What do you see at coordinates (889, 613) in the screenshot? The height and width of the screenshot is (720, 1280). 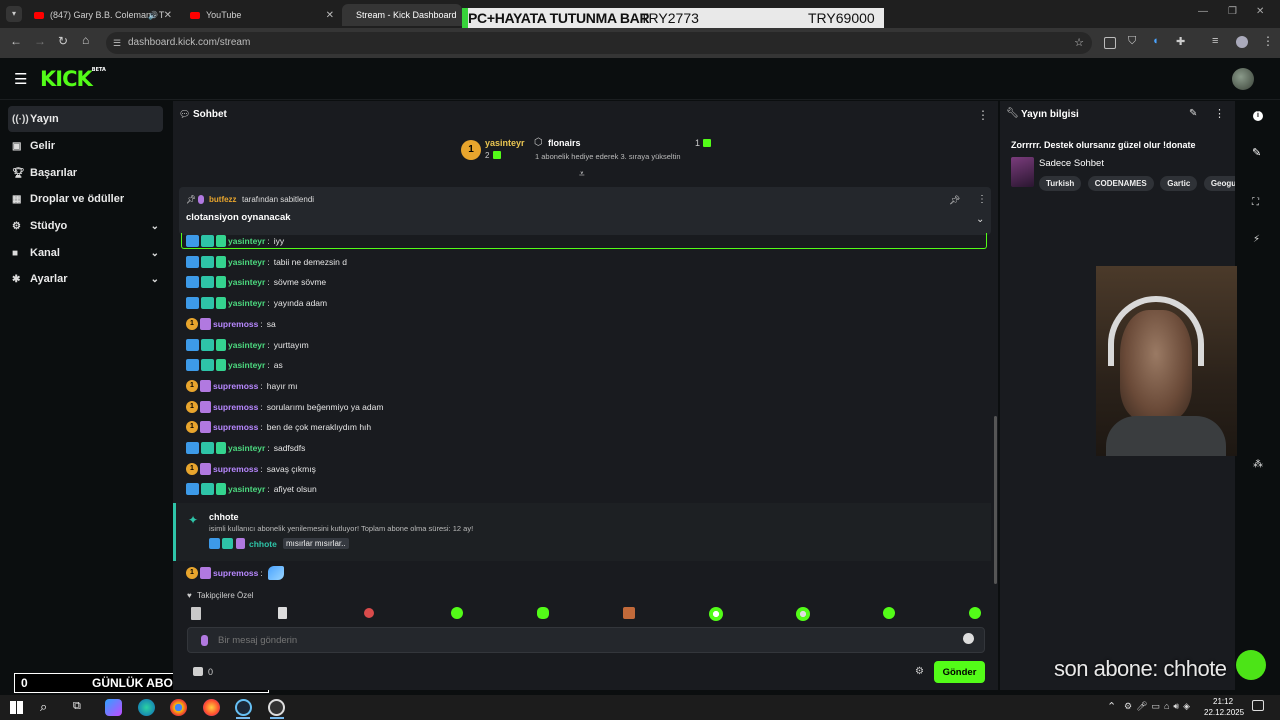 I see `emote-smile-icon` at bounding box center [889, 613].